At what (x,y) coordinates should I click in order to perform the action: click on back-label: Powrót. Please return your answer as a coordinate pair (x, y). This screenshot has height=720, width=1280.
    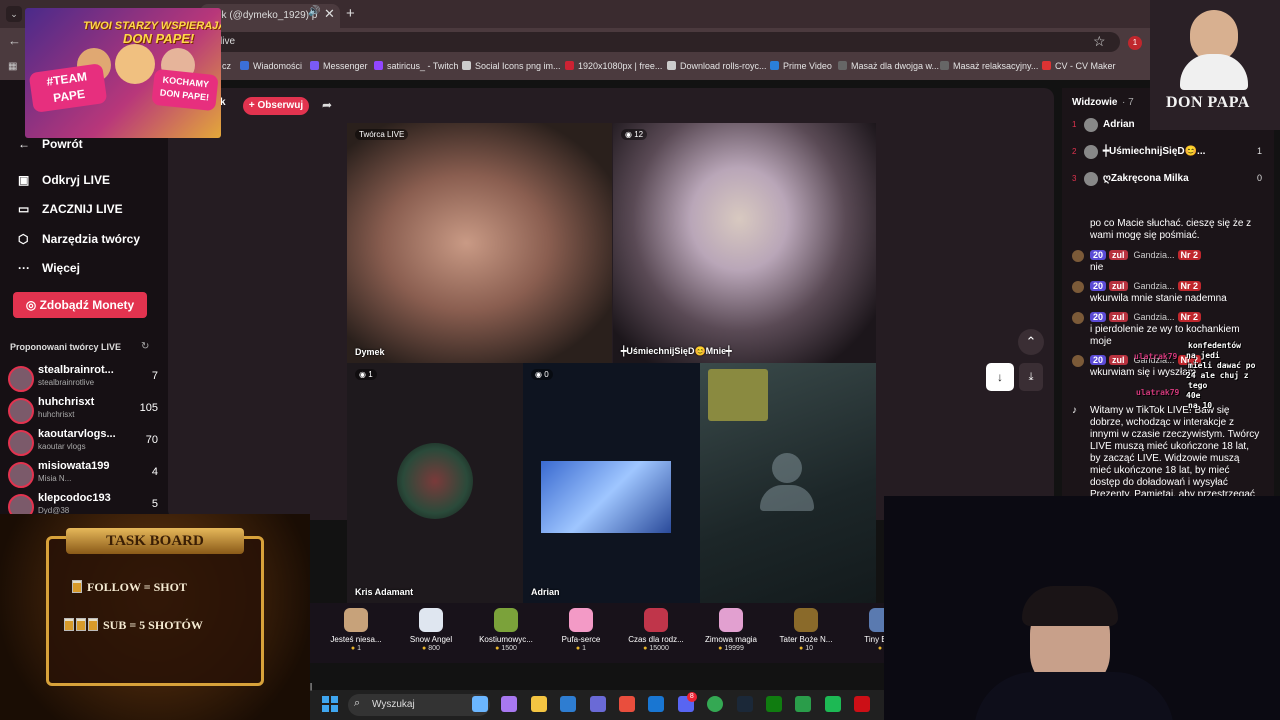
    Looking at the image, I should click on (62, 144).